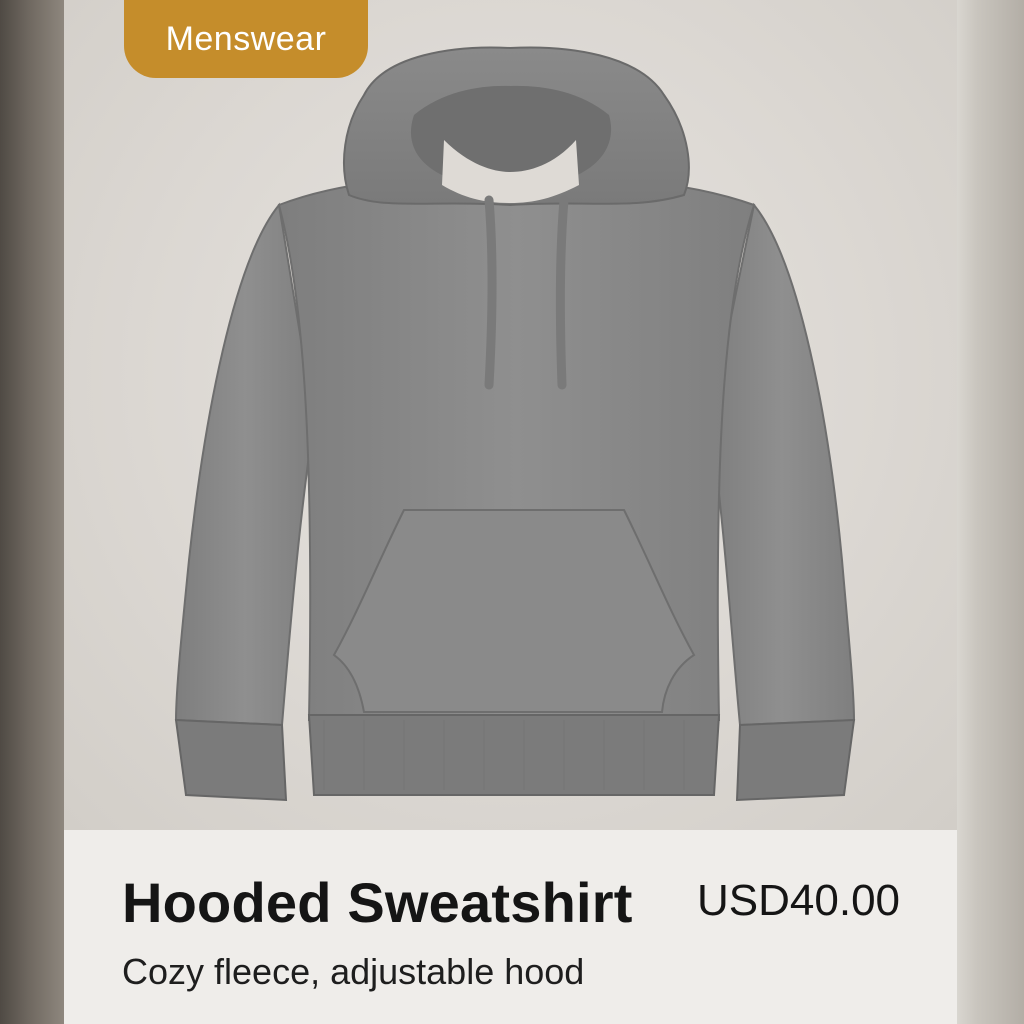 The width and height of the screenshot is (1024, 1024). I want to click on product-description: Cozy fleece, adjustable hood, so click(353, 971).